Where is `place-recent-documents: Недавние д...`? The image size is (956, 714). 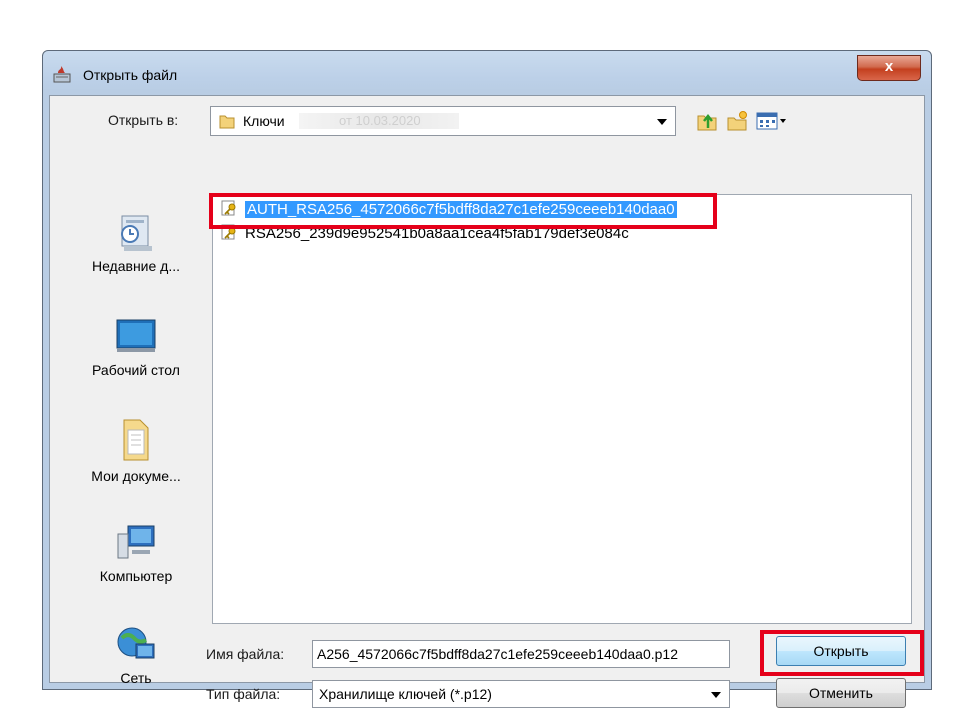
place-recent-documents: Недавние д... is located at coordinates (136, 242).